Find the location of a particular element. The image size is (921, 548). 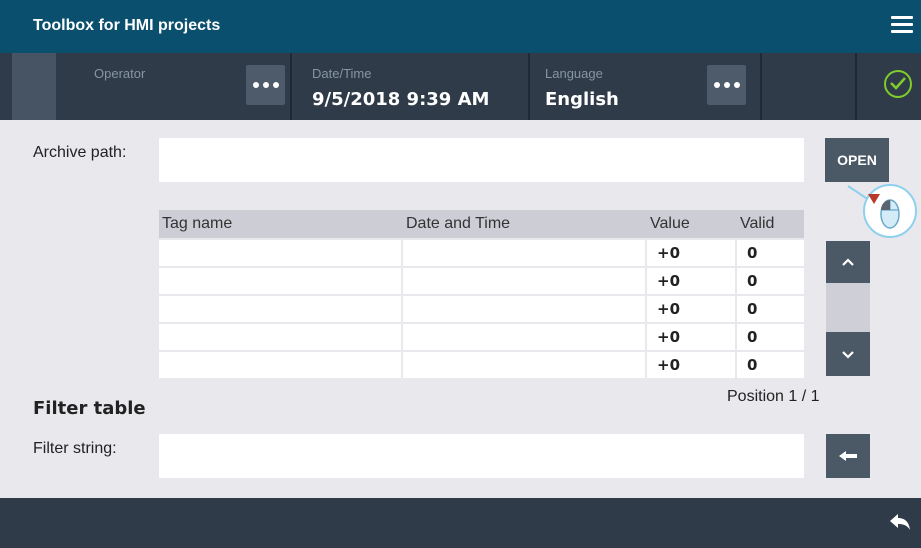

mouse-click-indicator-icon is located at coordinates (882, 211).